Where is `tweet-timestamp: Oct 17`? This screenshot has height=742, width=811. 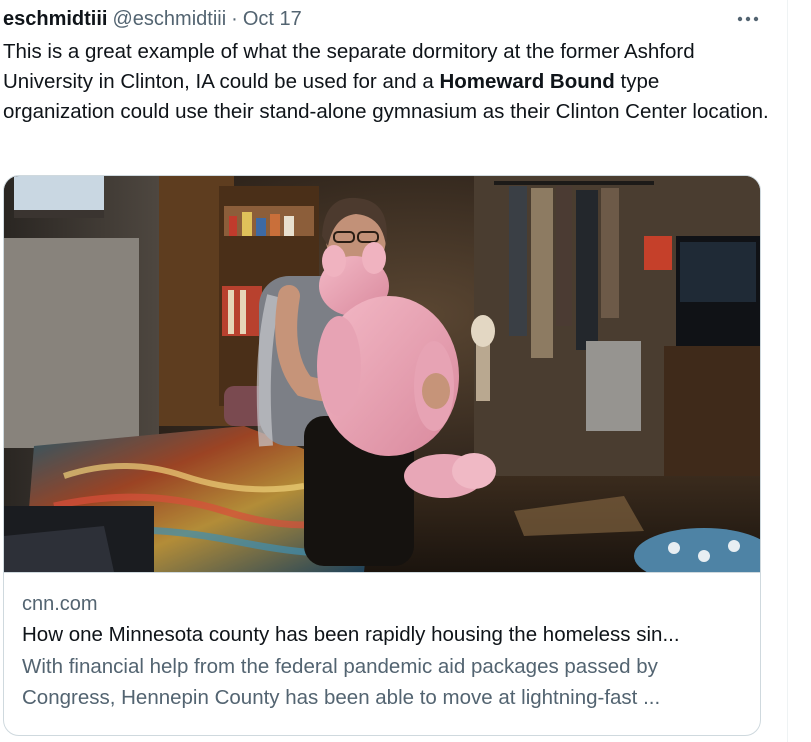 tweet-timestamp: Oct 17 is located at coordinates (272, 19).